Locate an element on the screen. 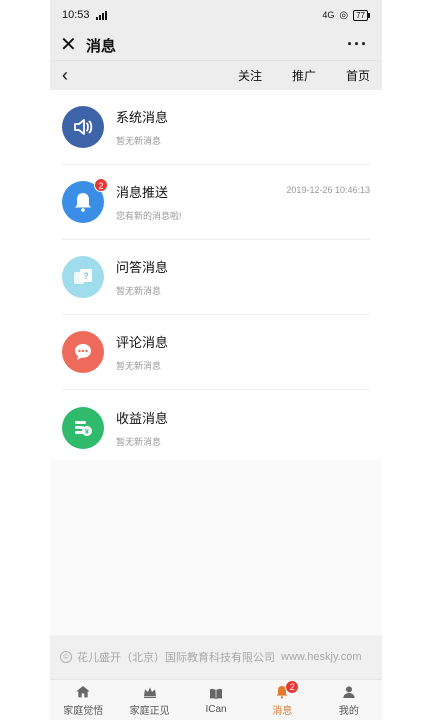  tab-family-view: 家庭正见 is located at coordinates (149, 700).